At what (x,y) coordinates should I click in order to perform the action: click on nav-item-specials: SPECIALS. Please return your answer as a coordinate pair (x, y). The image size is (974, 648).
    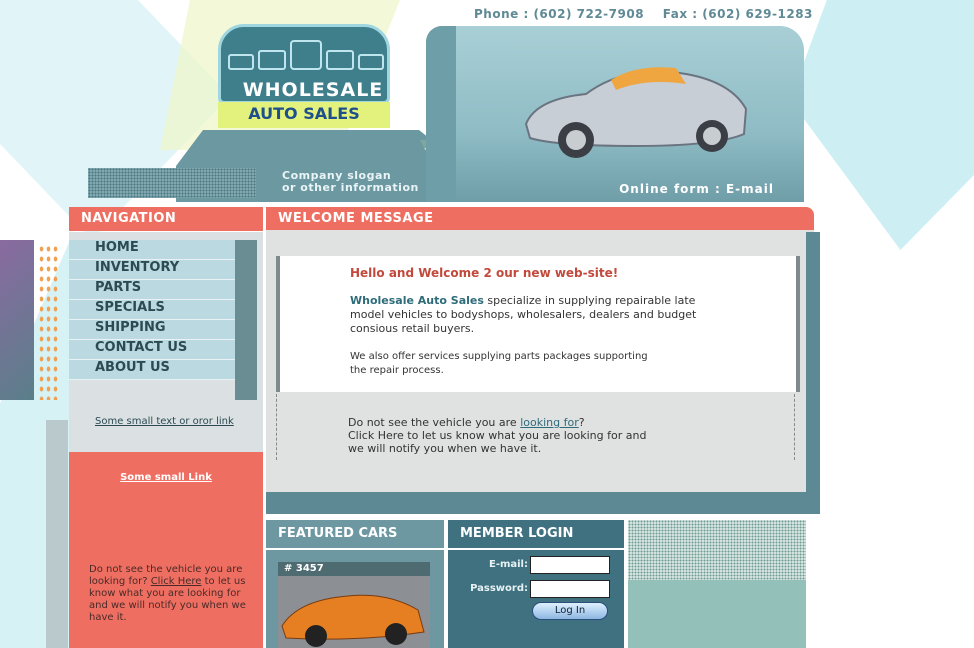
    Looking at the image, I should click on (162, 310).